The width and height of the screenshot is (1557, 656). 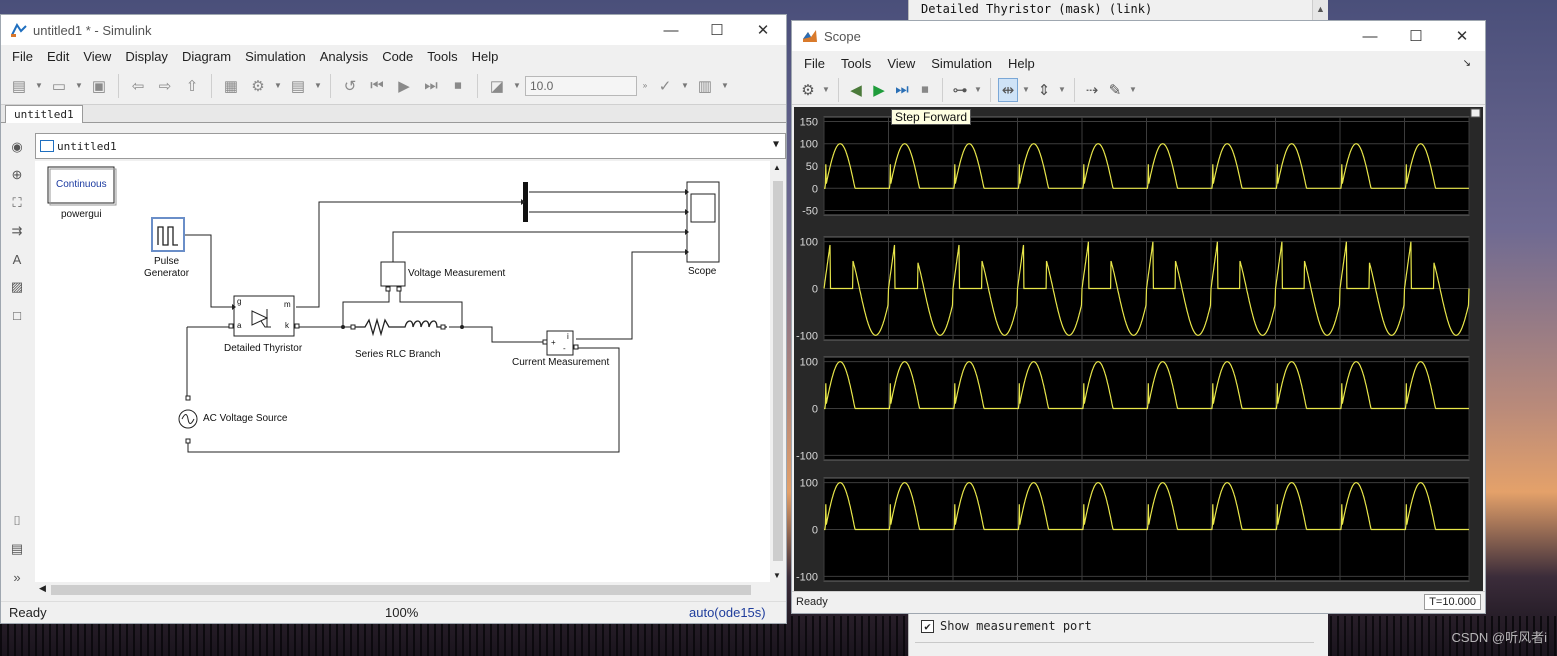 I want to click on scroll-left-icon: ◀, so click(x=42, y=588).